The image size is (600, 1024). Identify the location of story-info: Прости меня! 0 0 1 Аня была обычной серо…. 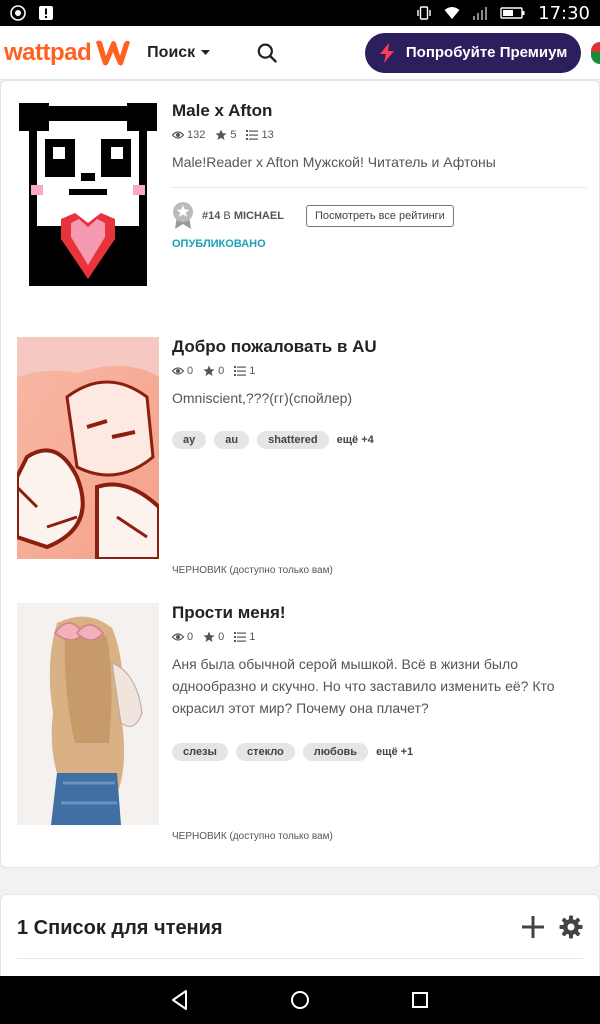
(379, 682).